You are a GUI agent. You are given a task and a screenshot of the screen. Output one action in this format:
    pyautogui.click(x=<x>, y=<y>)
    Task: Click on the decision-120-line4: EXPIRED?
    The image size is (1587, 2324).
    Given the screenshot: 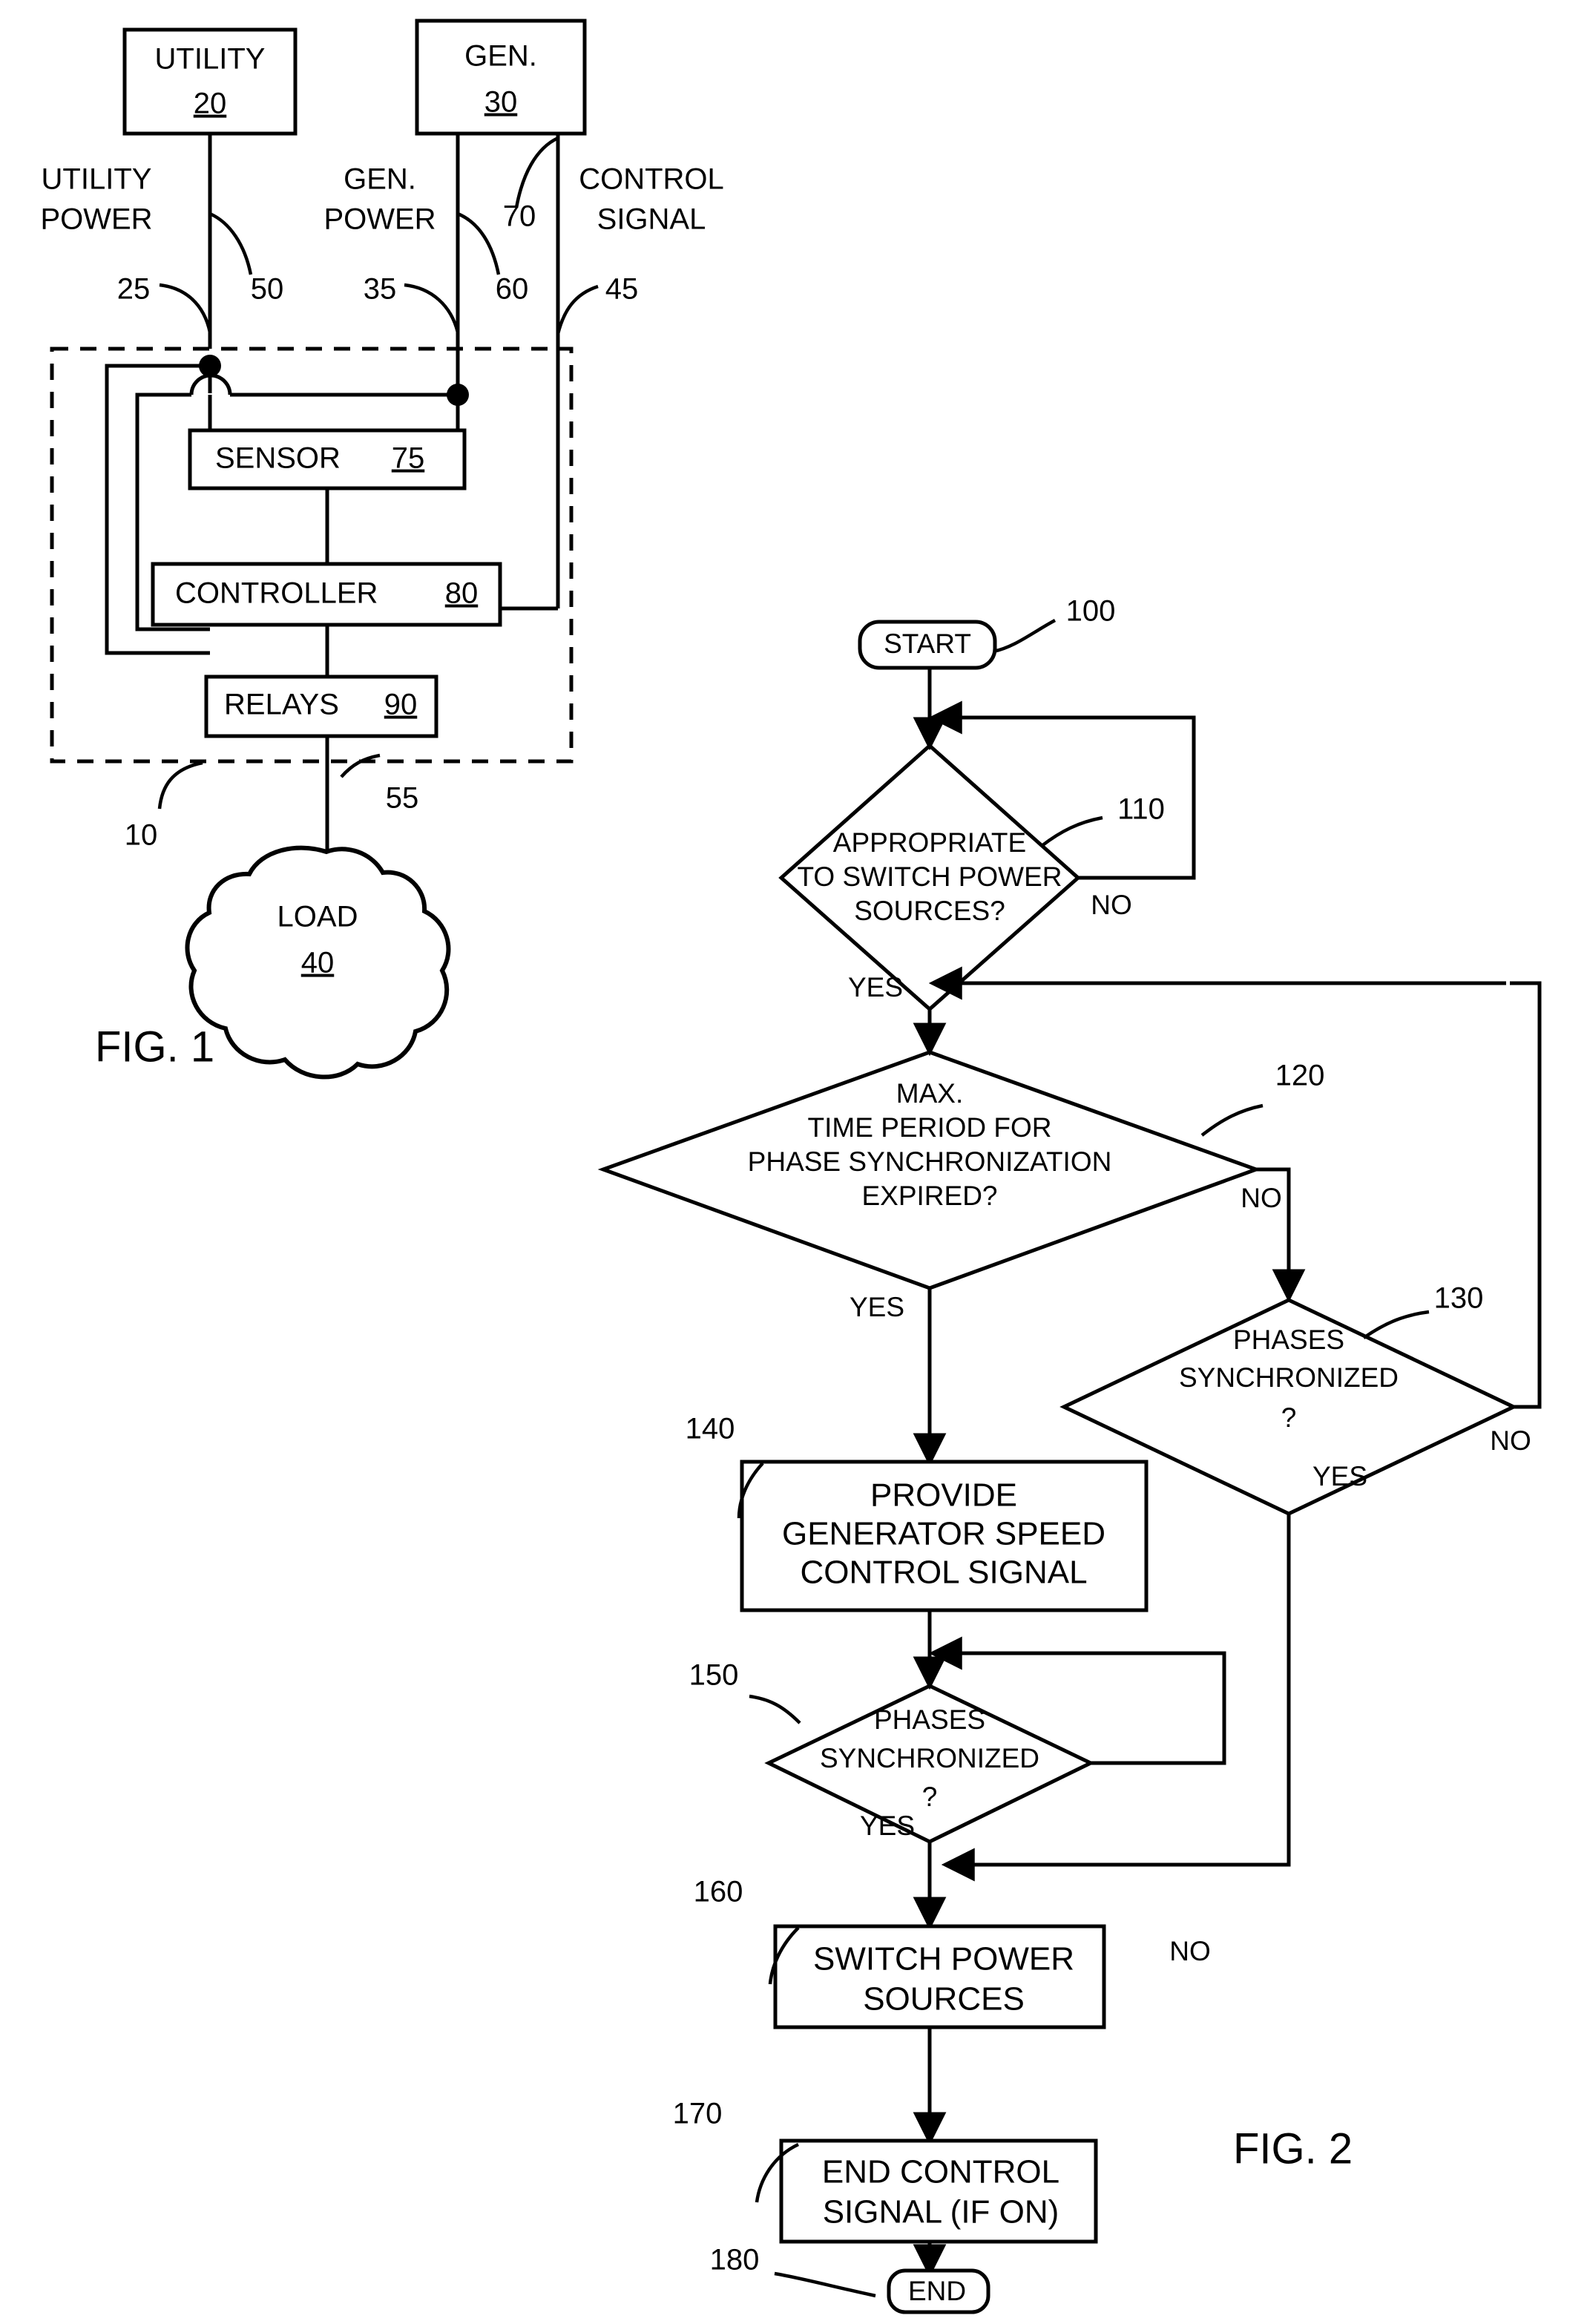 What is the action you would take?
    pyautogui.click(x=929, y=1196)
    